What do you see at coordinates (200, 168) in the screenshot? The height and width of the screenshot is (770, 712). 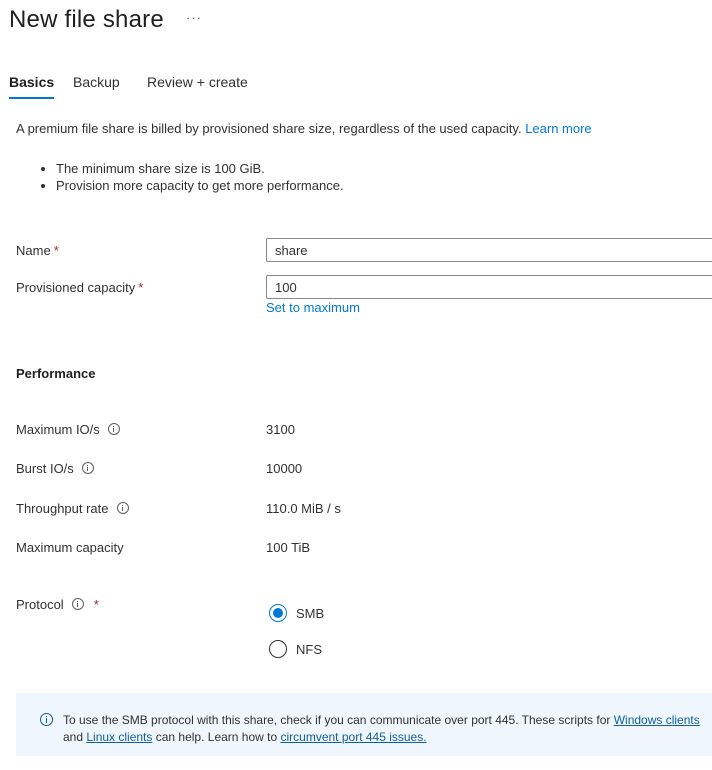 I see `bullet-item: The minimum share size is 100 GiB.` at bounding box center [200, 168].